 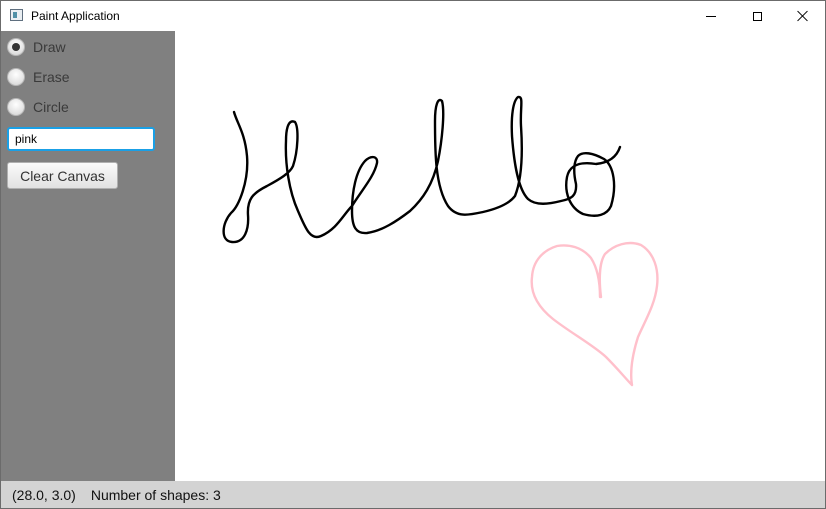 What do you see at coordinates (49, 47) in the screenshot?
I see `radio-label-draw: Draw` at bounding box center [49, 47].